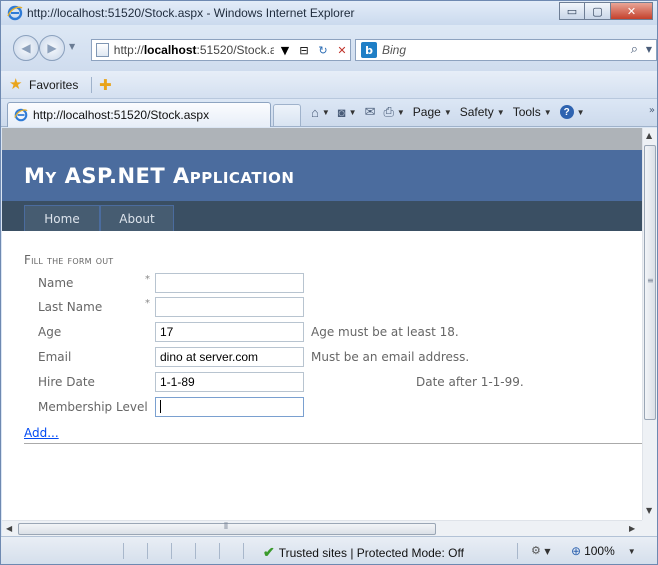 The image size is (658, 565). What do you see at coordinates (649, 510) in the screenshot?
I see `scroll-down-icon: ▼` at bounding box center [649, 510].